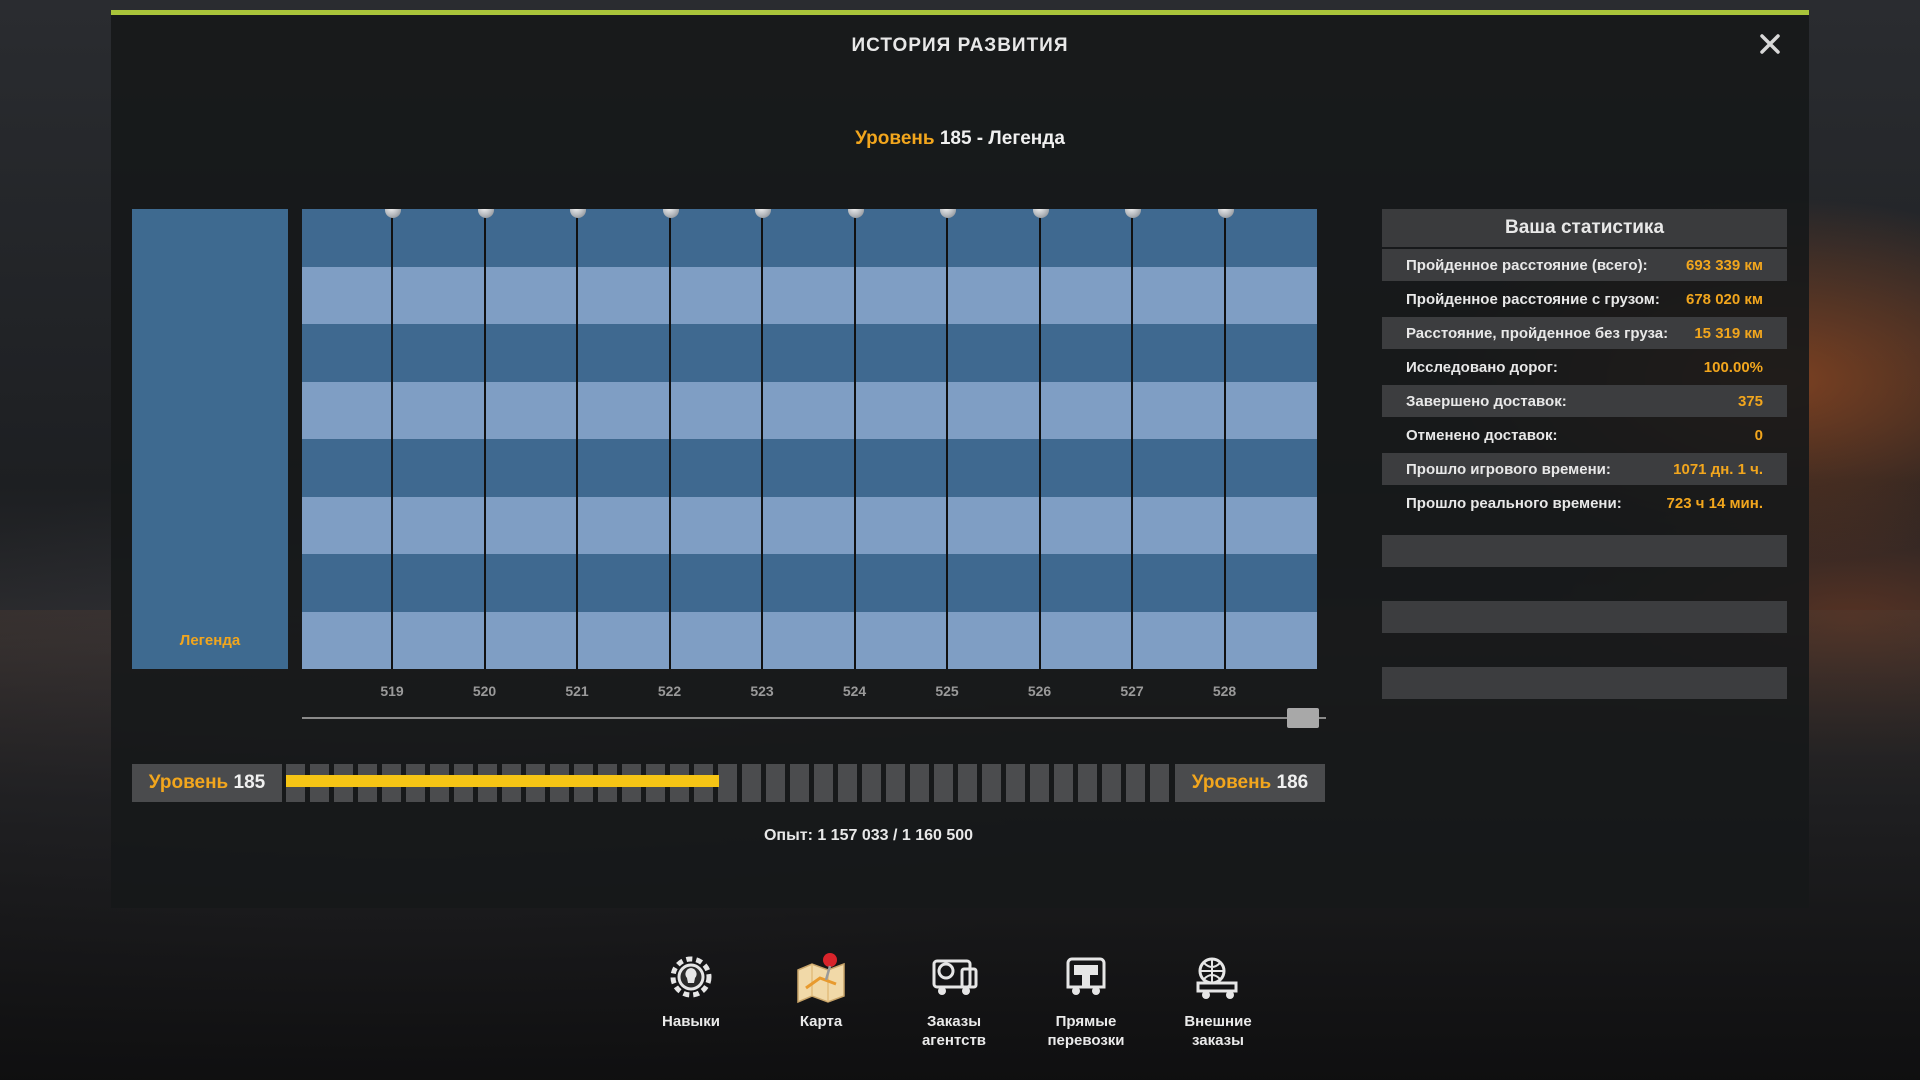  Describe the element at coordinates (188, 782) in the screenshot. I see `current-level-label: Уровень` at that location.